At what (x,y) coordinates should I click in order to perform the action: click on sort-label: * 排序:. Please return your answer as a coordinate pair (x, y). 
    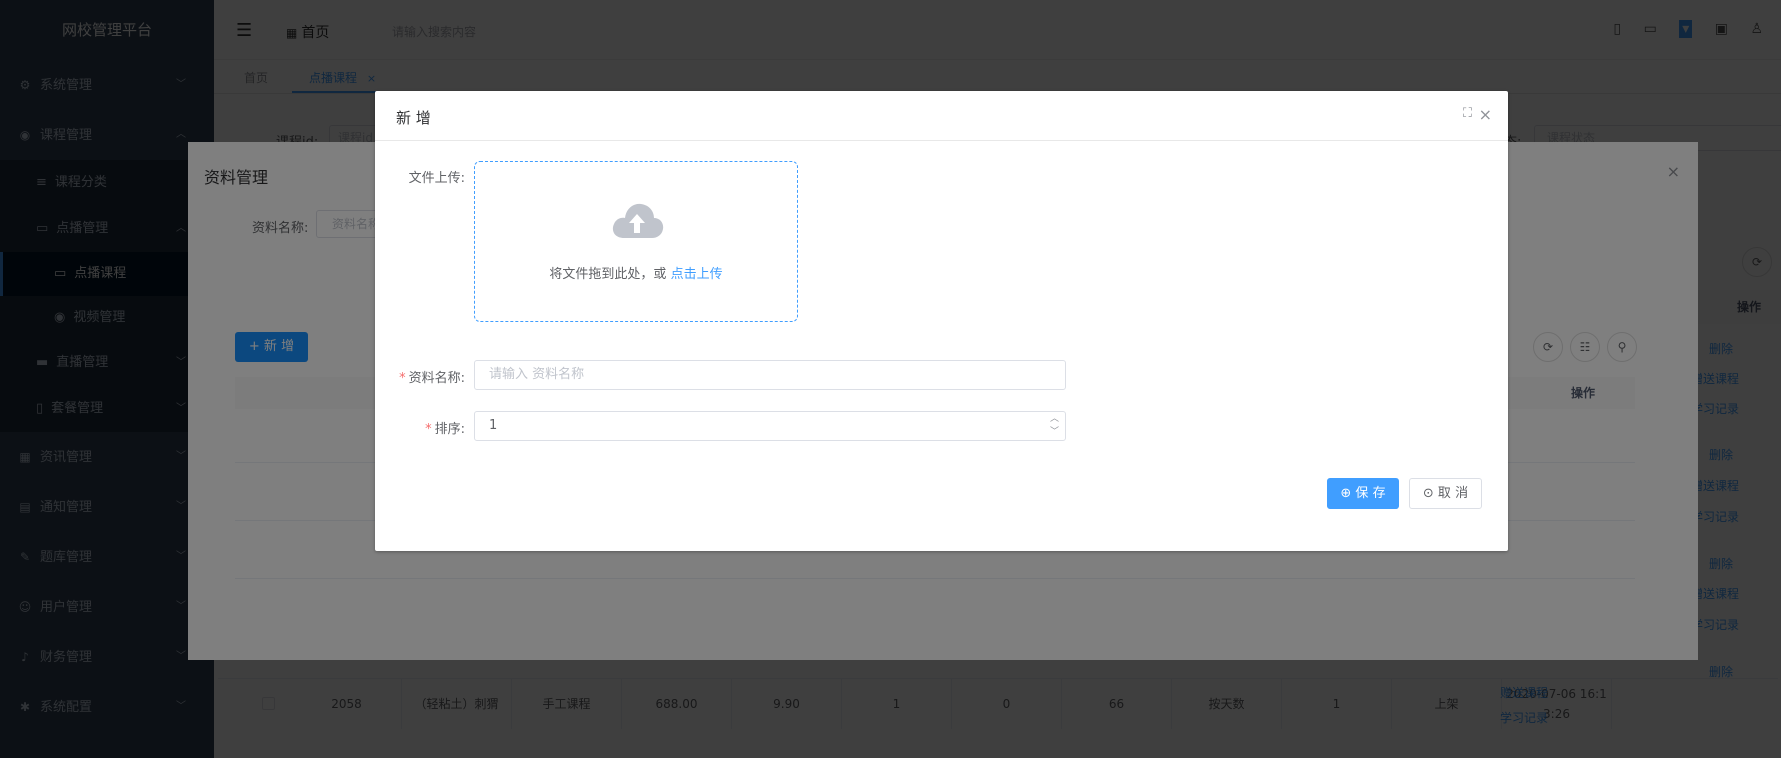
    Looking at the image, I should click on (445, 429).